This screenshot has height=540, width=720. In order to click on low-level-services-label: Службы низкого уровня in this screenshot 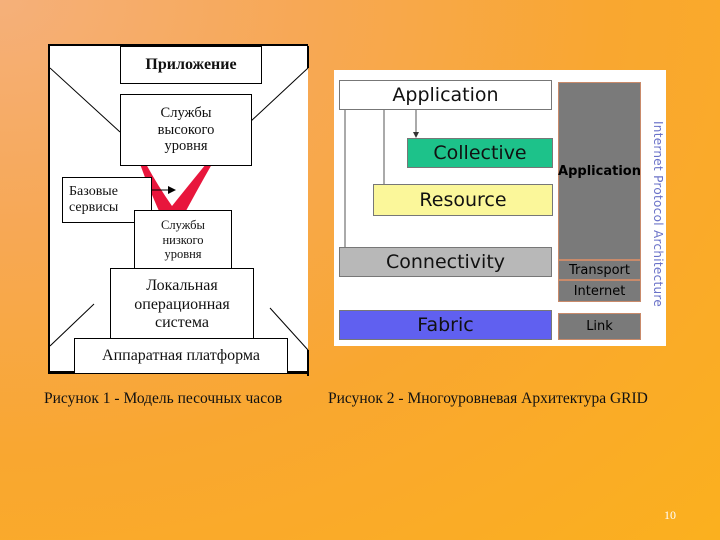, I will do `click(183, 240)`.